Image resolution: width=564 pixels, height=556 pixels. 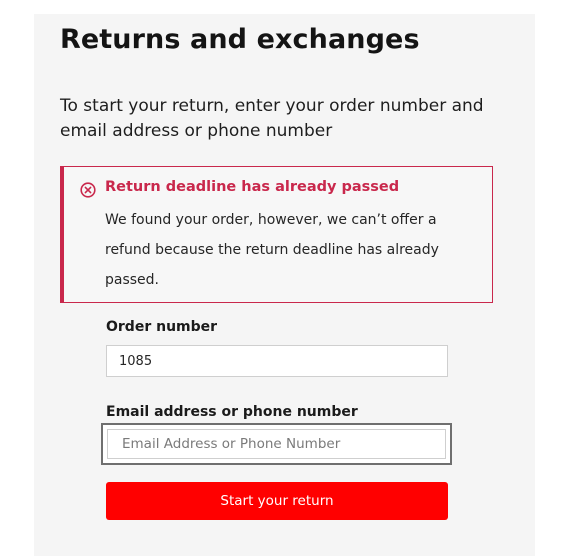 I want to click on order-number-input, so click(x=277, y=361).